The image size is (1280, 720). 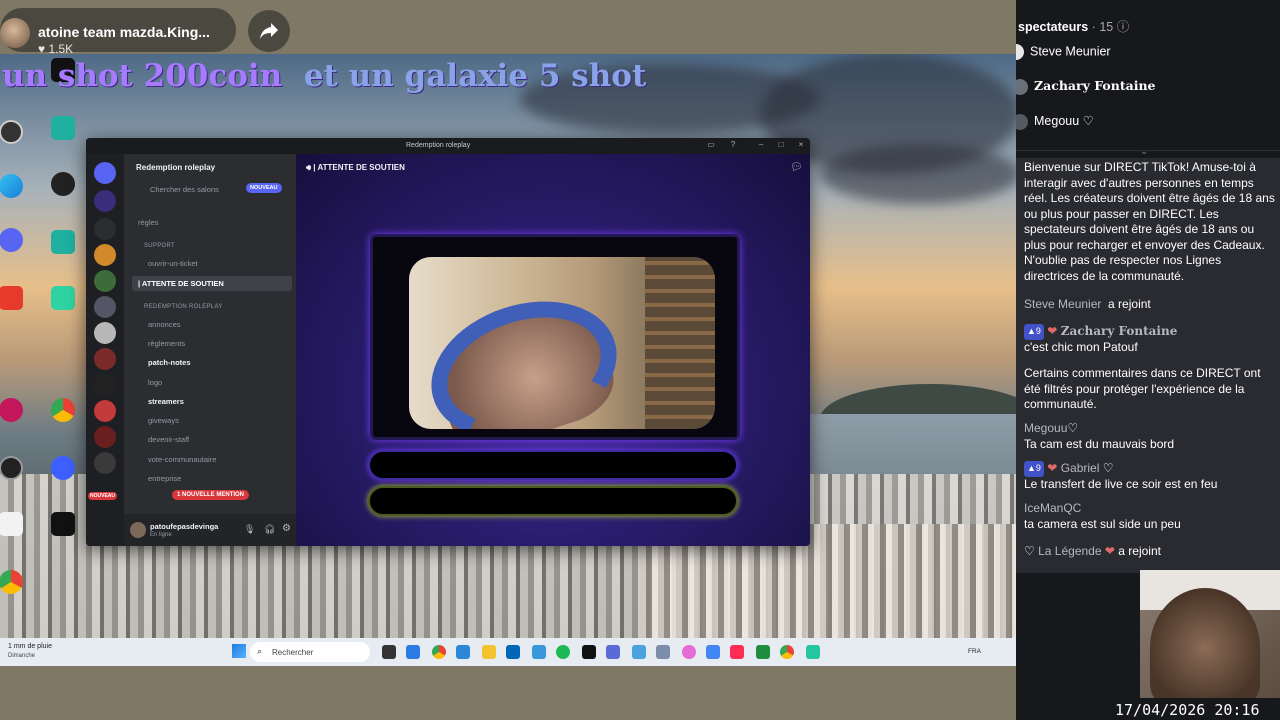 What do you see at coordinates (159, 246) in the screenshot?
I see `category-support: SUPPORT` at bounding box center [159, 246].